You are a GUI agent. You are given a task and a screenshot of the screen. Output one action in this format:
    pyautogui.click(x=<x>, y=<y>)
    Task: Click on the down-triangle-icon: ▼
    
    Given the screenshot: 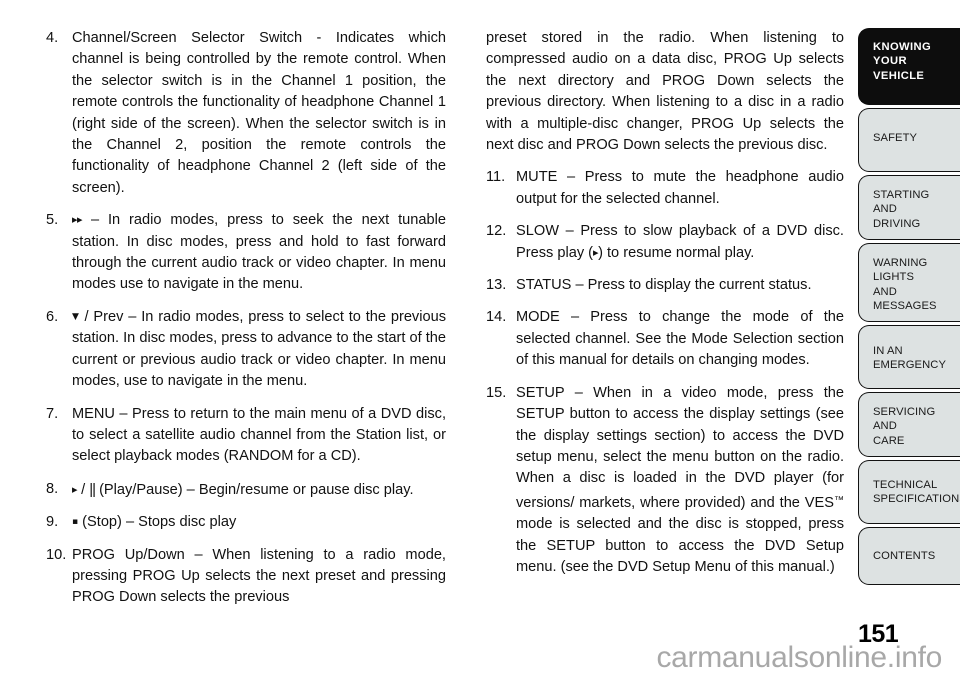 What is the action you would take?
    pyautogui.click(x=76, y=316)
    